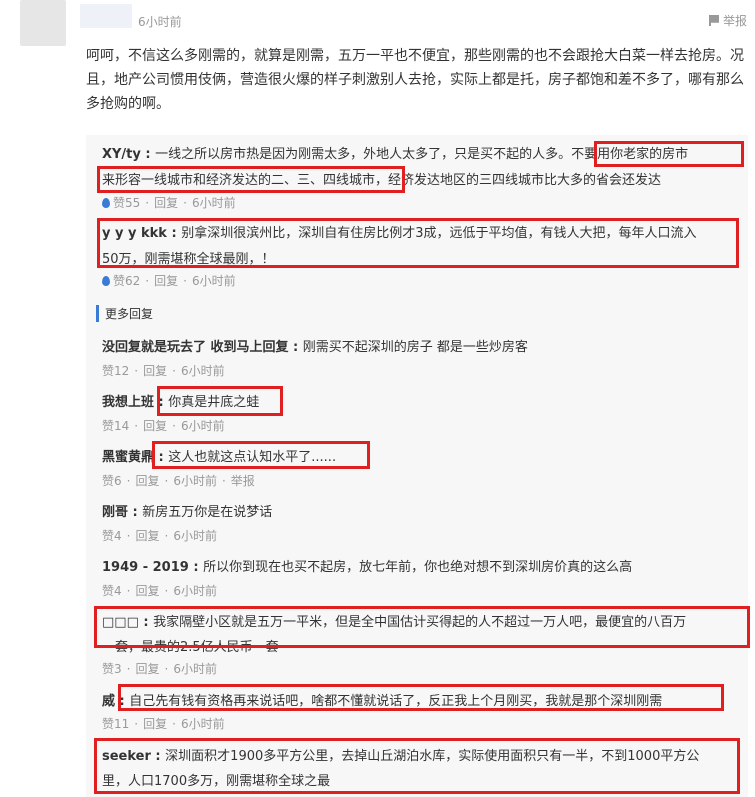 This screenshot has height=797, width=755. I want to click on reply-text: 没回复就是玩去了 收到马上回复 : 刚需买不起深圳的房子 都是一些炒房客, so click(315, 347).